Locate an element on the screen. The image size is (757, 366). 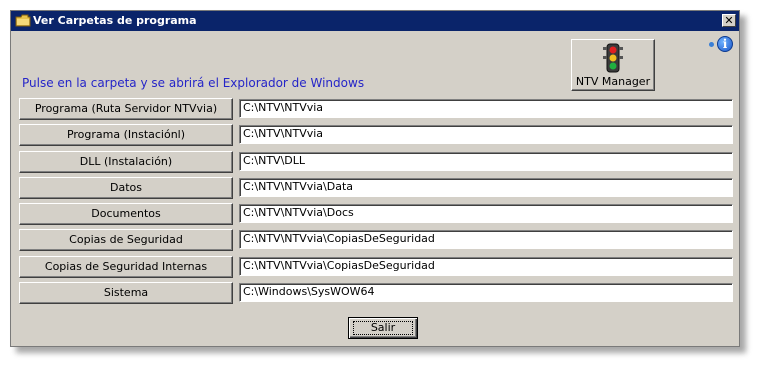
traffic-light-icon is located at coordinates (613, 58).